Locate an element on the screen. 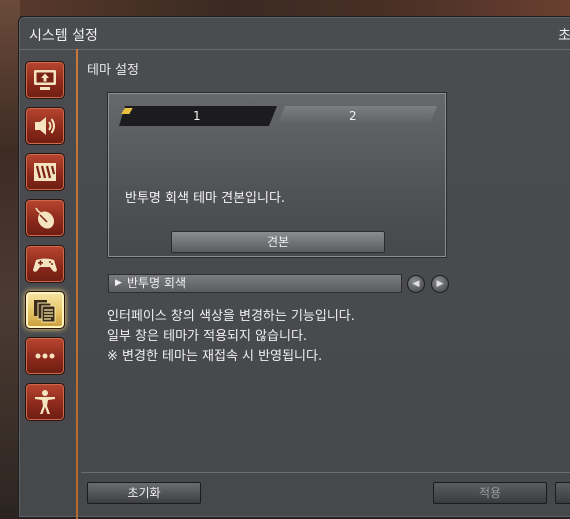  sidebar-item-display is located at coordinates (45, 80).